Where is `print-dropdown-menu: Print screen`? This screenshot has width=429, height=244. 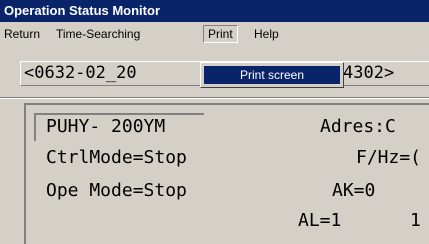
print-dropdown-menu: Print screen is located at coordinates (272, 75).